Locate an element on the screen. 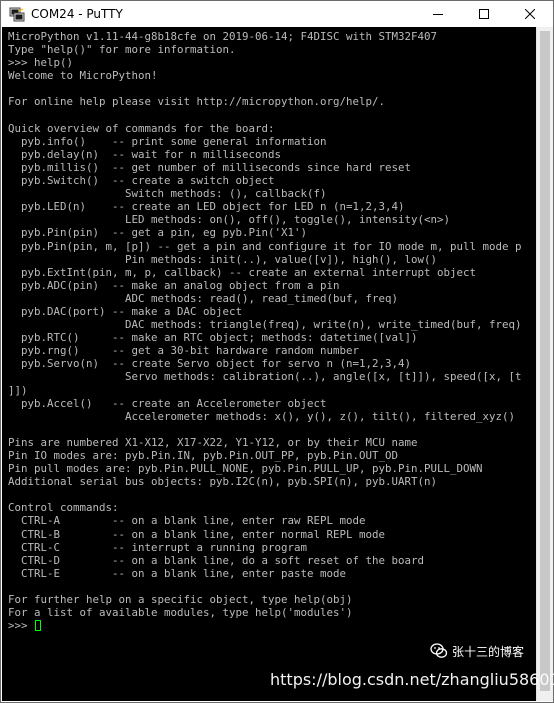 The image size is (554, 703). terminal-line: ]]) is located at coordinates (18, 390).